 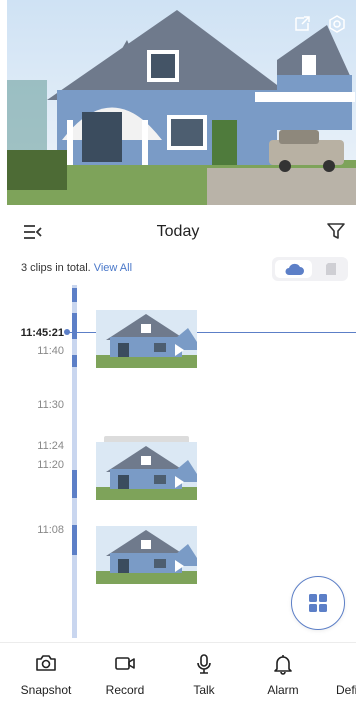 I want to click on record-button: Record, so click(x=125, y=674).